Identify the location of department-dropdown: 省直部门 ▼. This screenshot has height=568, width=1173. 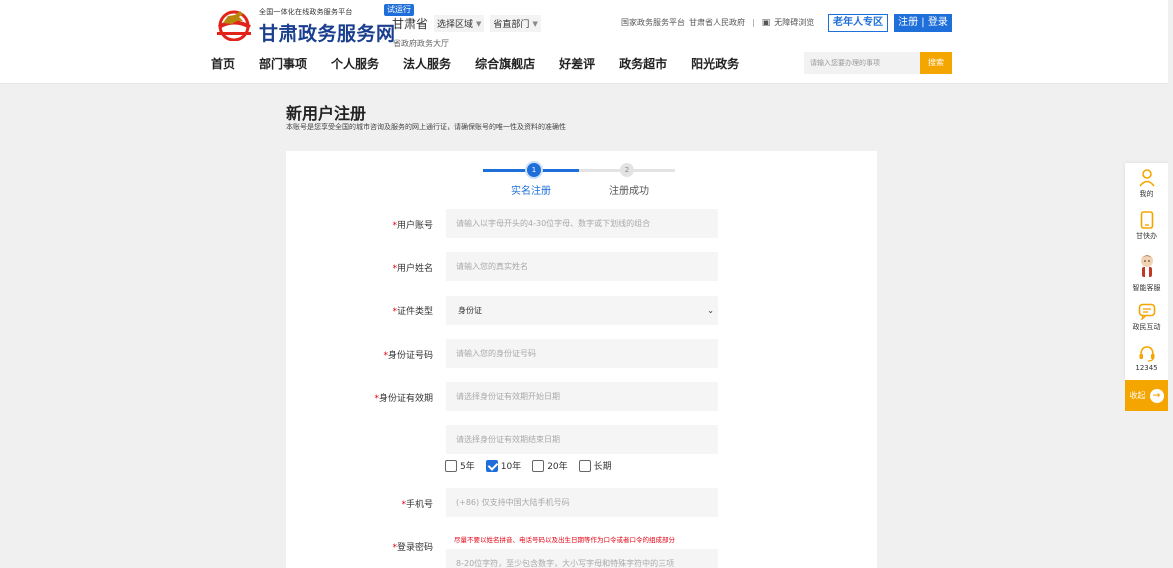
(515, 23).